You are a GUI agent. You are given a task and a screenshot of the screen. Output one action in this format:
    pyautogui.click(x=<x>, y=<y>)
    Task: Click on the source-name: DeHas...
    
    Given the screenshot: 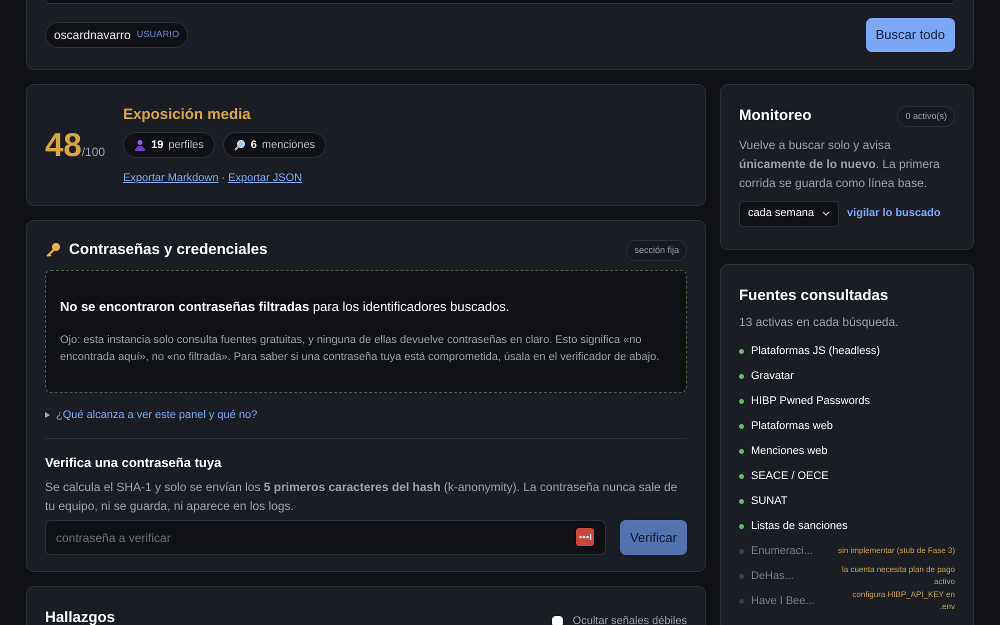 What is the action you would take?
    pyautogui.click(x=772, y=576)
    